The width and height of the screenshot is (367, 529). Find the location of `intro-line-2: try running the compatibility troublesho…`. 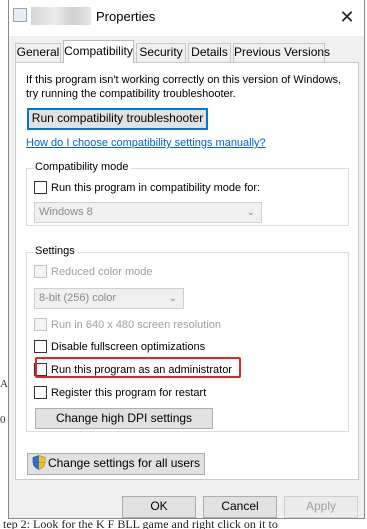

intro-line-2: try running the compatibility troublesho… is located at coordinates (131, 94).